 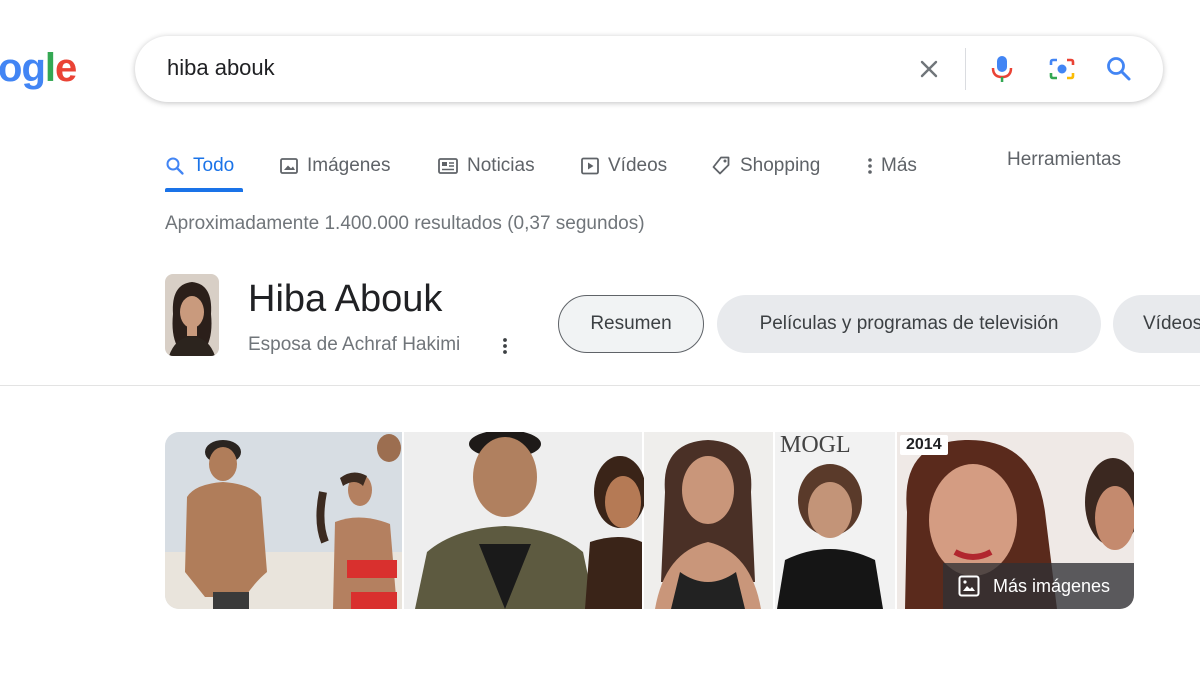 I want to click on tab-label: Vídeos, so click(x=638, y=165).